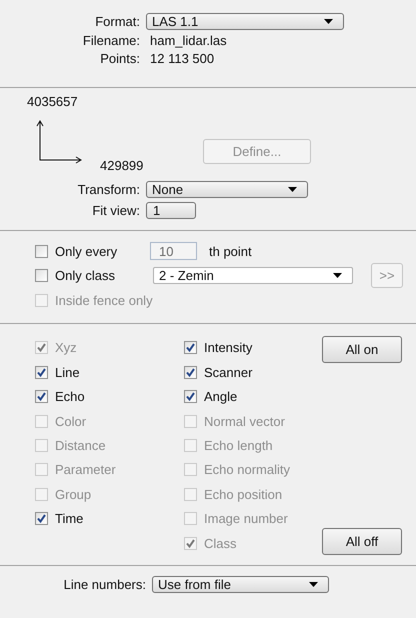 This screenshot has height=618, width=416. What do you see at coordinates (108, 189) in the screenshot?
I see `field-label: Transform:` at bounding box center [108, 189].